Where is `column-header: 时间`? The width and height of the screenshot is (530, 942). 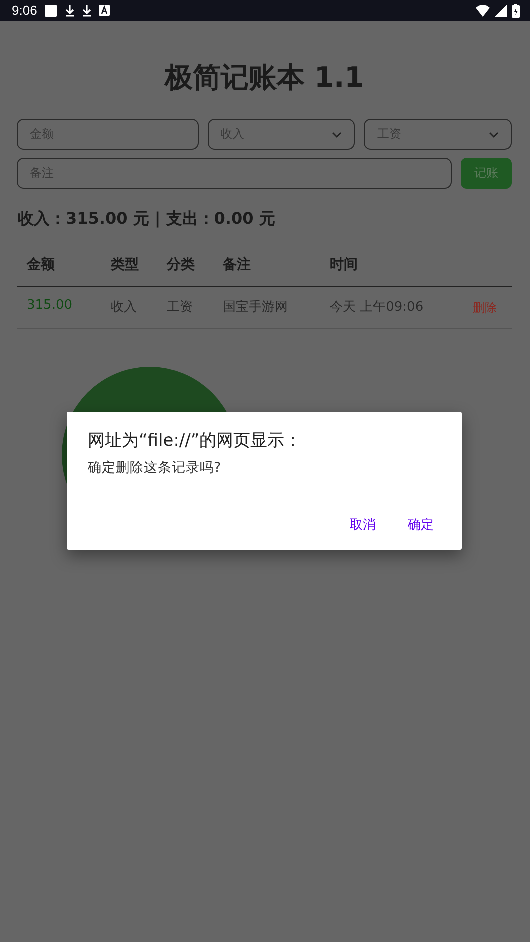 column-header: 时间 is located at coordinates (391, 267).